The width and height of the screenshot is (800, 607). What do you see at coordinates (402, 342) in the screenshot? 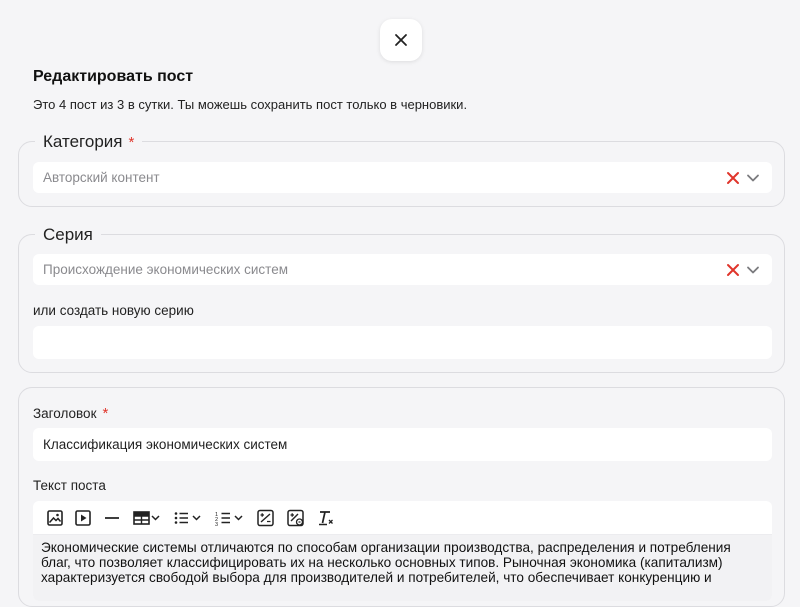
I see `new-series-input` at bounding box center [402, 342].